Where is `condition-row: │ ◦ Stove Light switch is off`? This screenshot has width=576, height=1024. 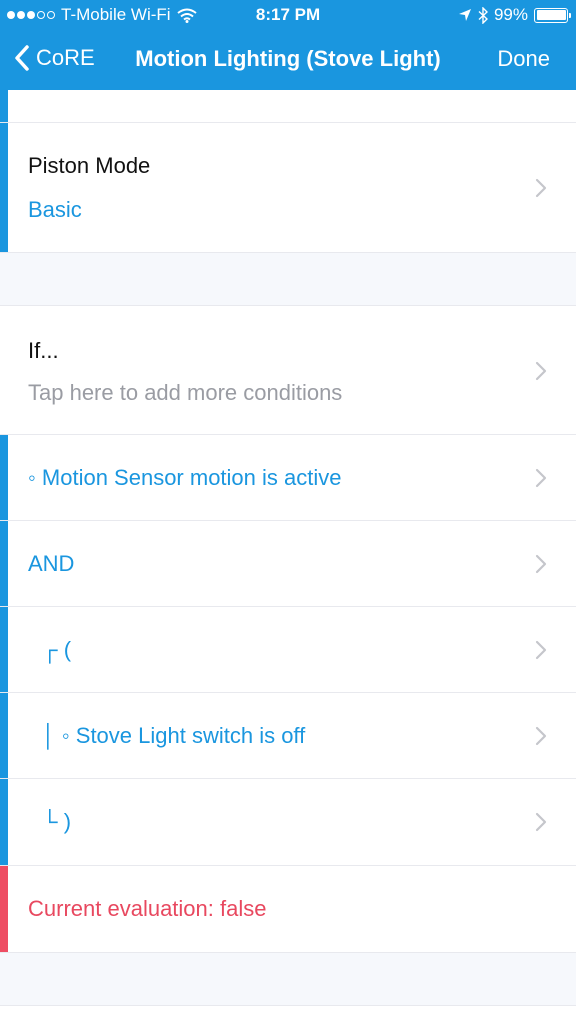
condition-row: │ ◦ Stove Light switch is off is located at coordinates (288, 736).